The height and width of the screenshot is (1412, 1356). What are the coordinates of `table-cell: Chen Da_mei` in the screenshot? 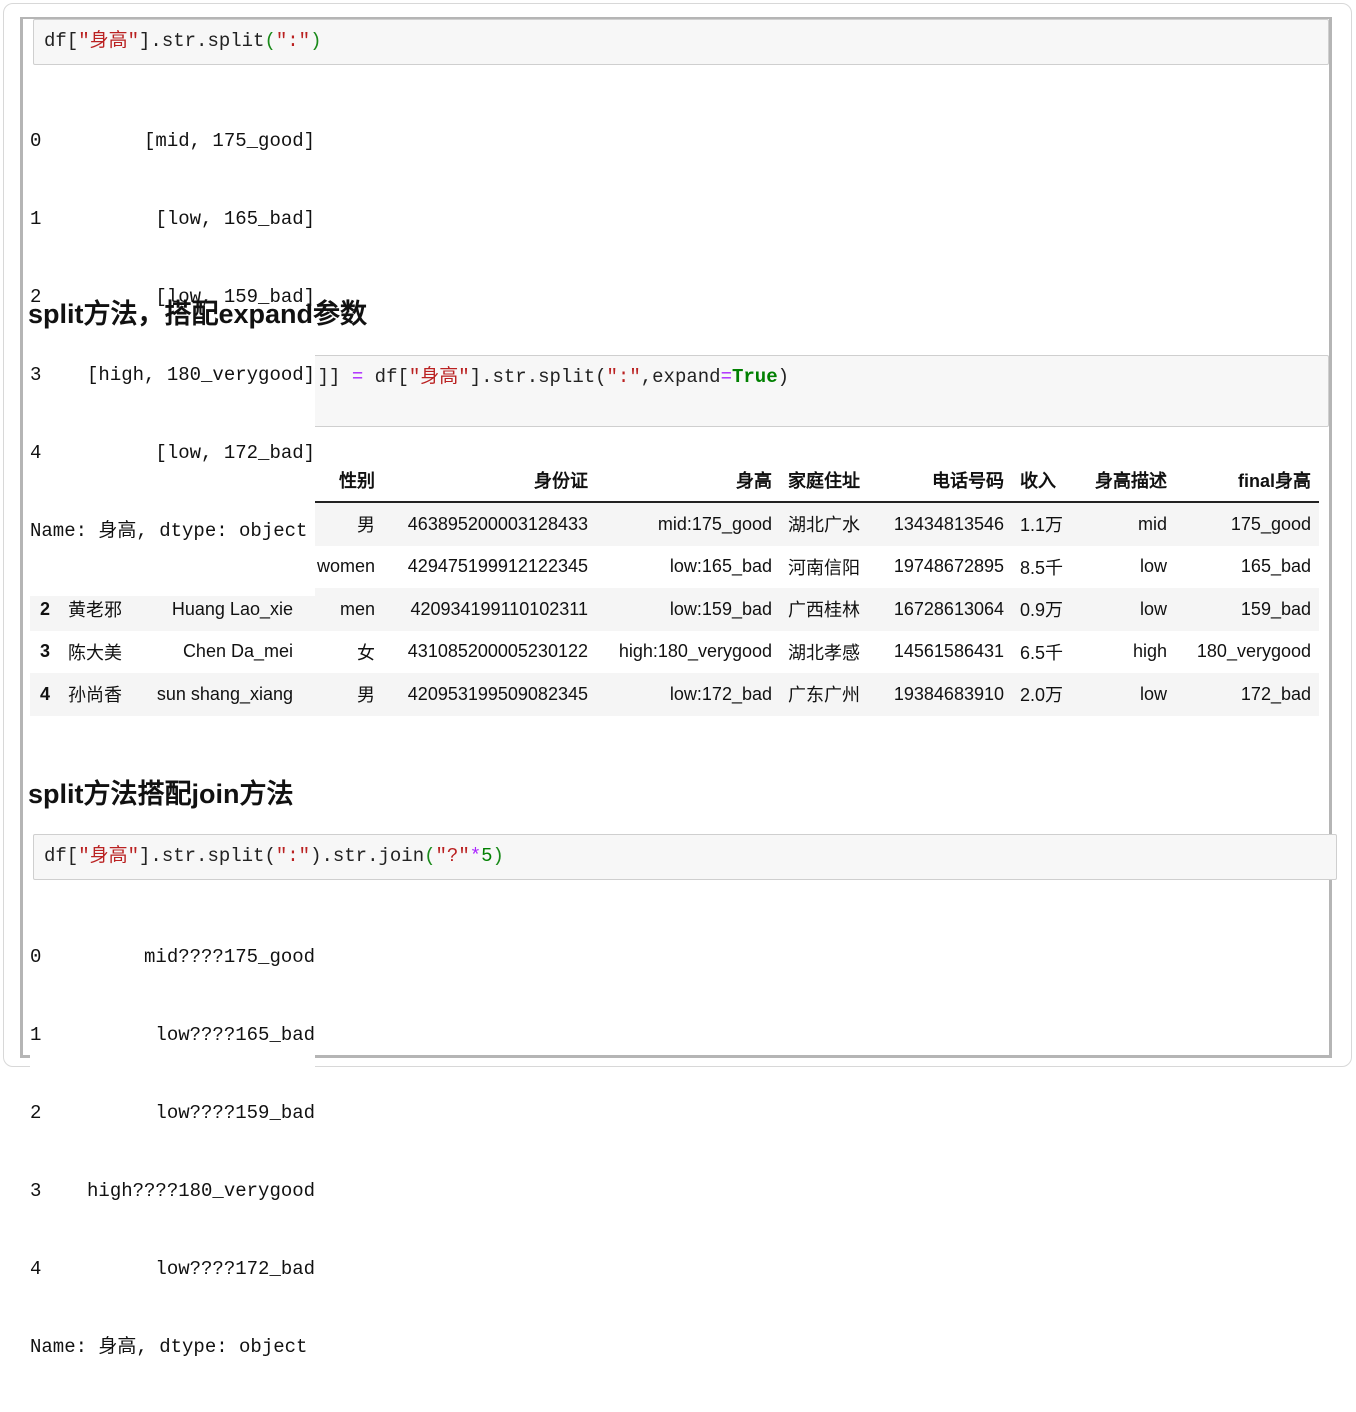 It's located at (237, 651).